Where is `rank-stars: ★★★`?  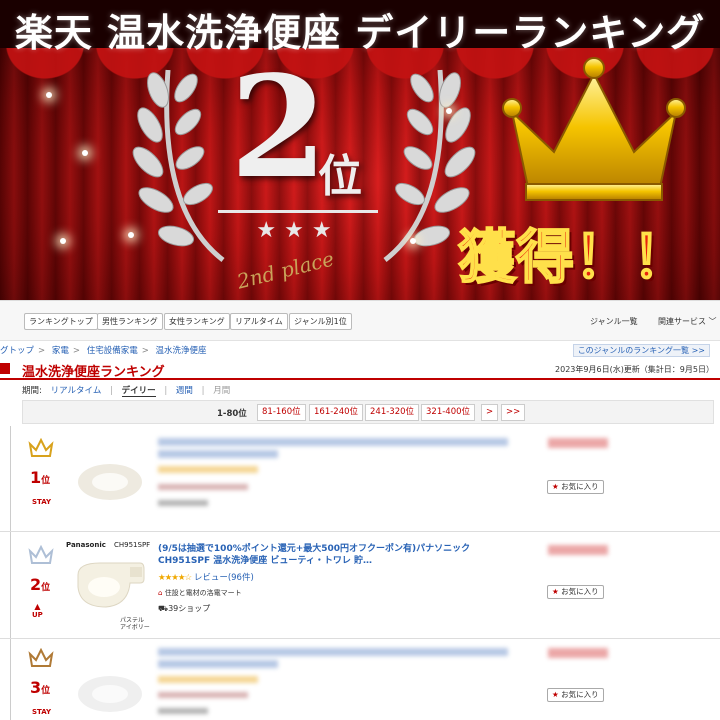
rank-stars: ★★★ is located at coordinates (298, 230).